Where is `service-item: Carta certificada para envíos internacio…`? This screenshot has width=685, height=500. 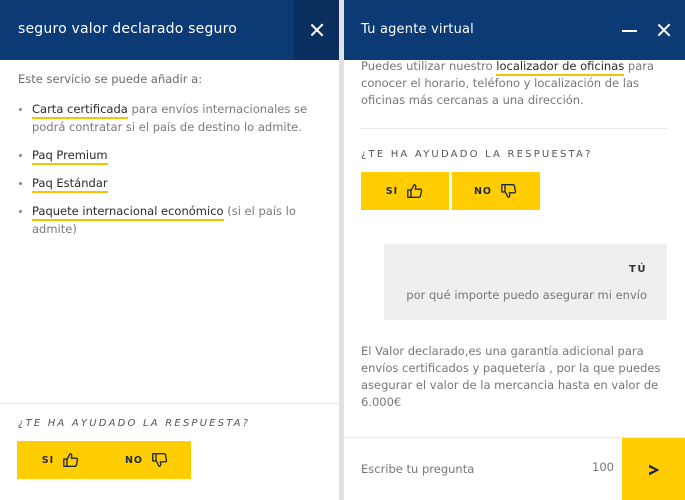 service-item: Carta certificada para envíos internacio… is located at coordinates (168, 118).